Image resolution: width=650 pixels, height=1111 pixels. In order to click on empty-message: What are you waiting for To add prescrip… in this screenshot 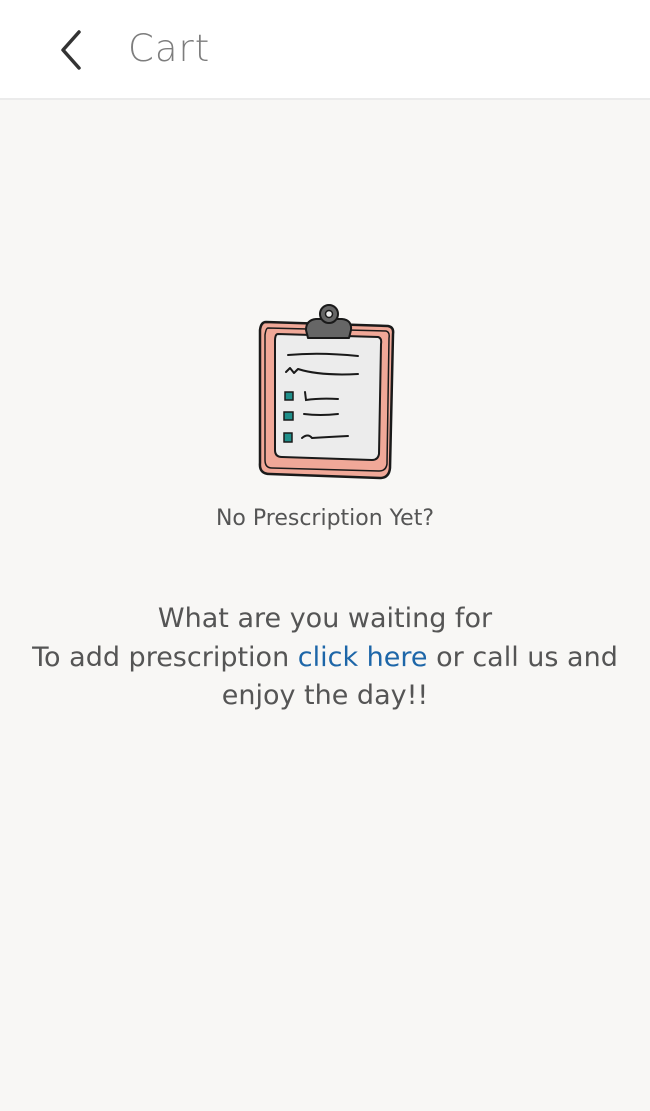, I will do `click(325, 658)`.